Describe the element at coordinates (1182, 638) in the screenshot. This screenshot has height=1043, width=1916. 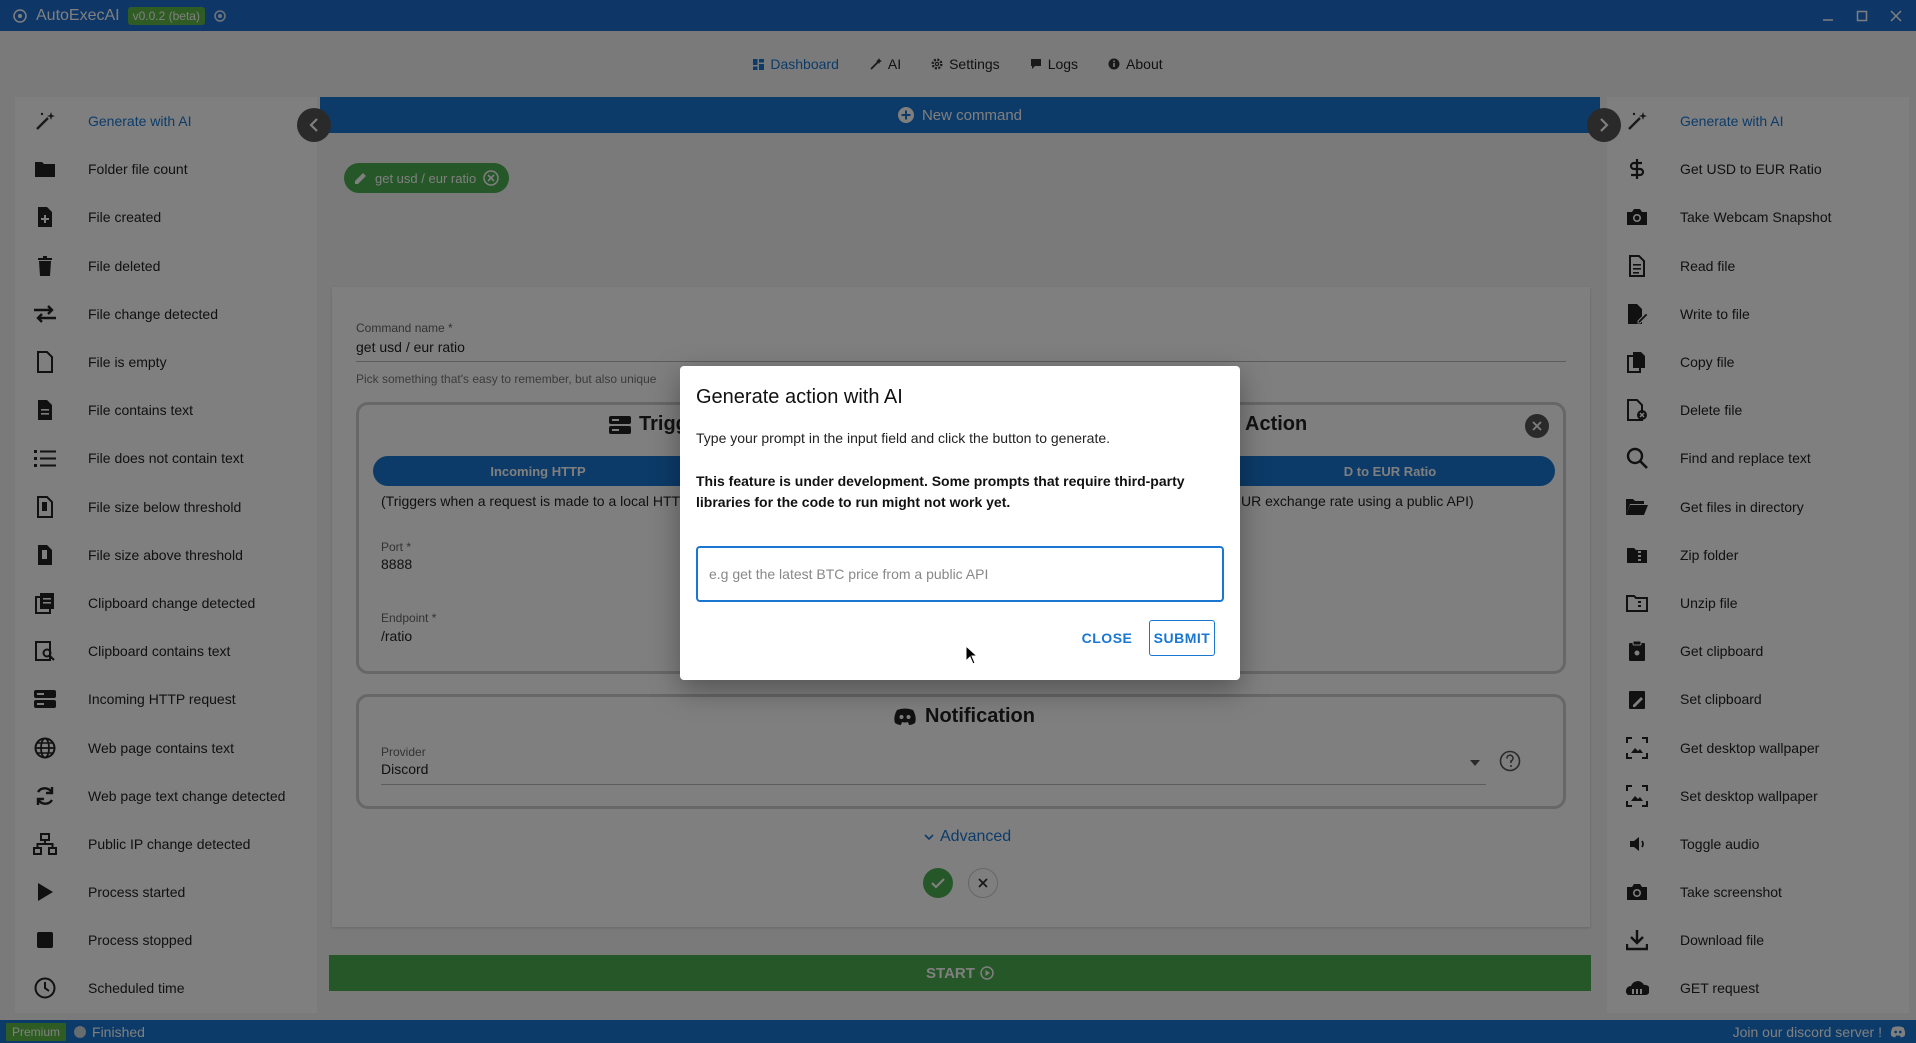
I see `submit-button: SUBMIT` at that location.